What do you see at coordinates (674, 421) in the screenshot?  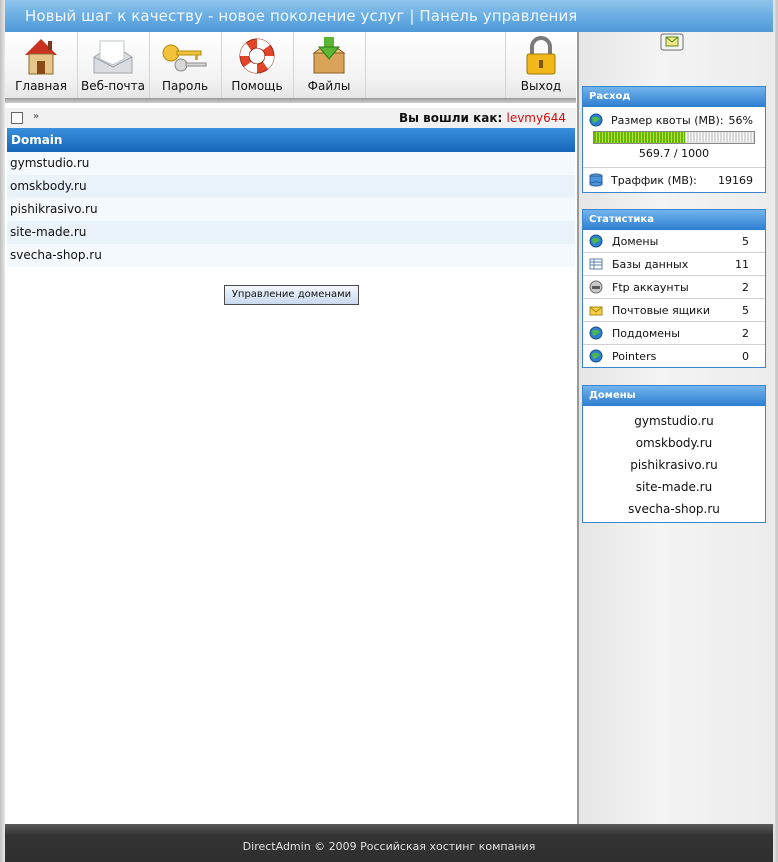 I see `domain-link: gymstudio.ru` at bounding box center [674, 421].